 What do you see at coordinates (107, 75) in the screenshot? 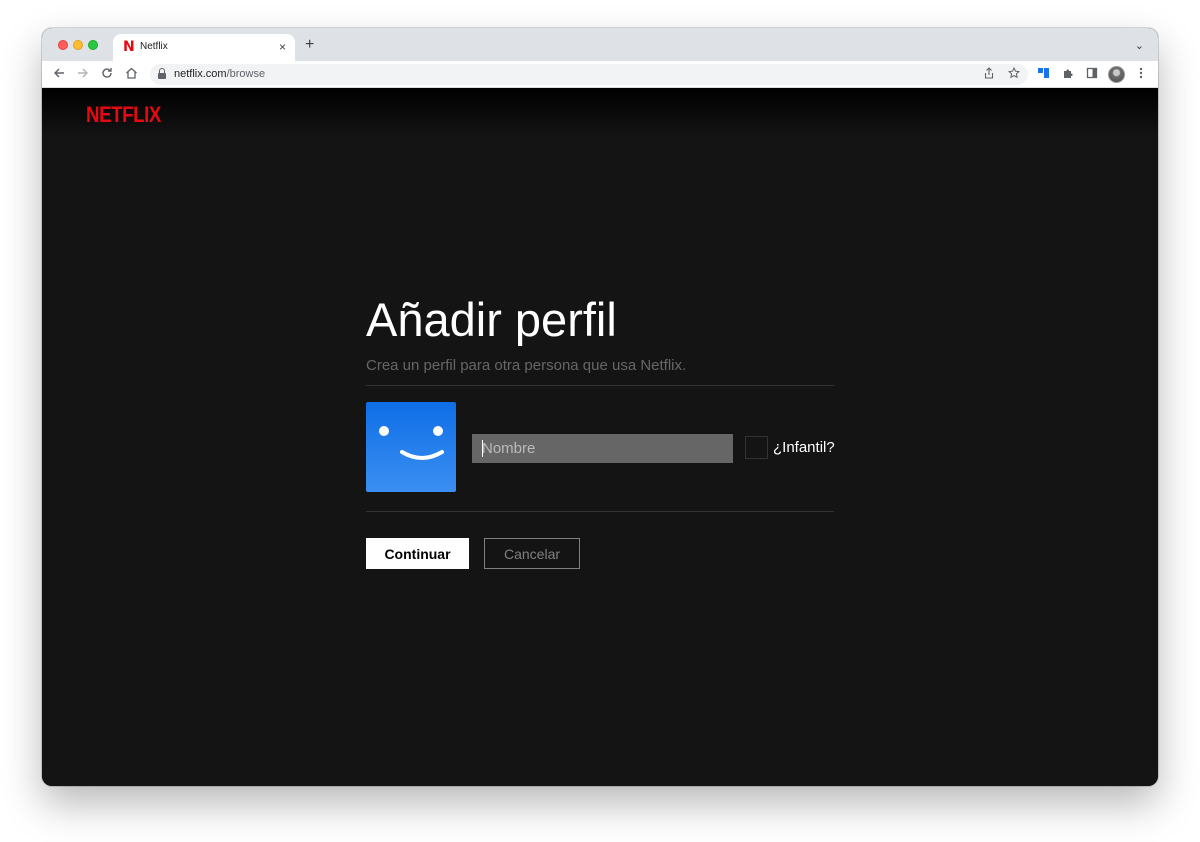
I see `reload-icon` at bounding box center [107, 75].